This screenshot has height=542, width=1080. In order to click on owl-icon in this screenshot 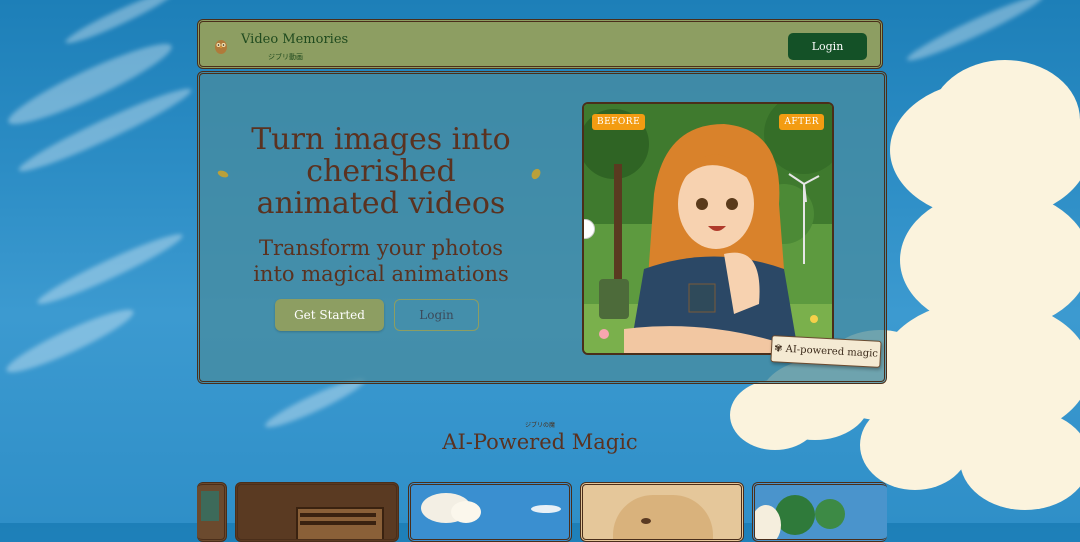, I will do `click(221, 47)`.